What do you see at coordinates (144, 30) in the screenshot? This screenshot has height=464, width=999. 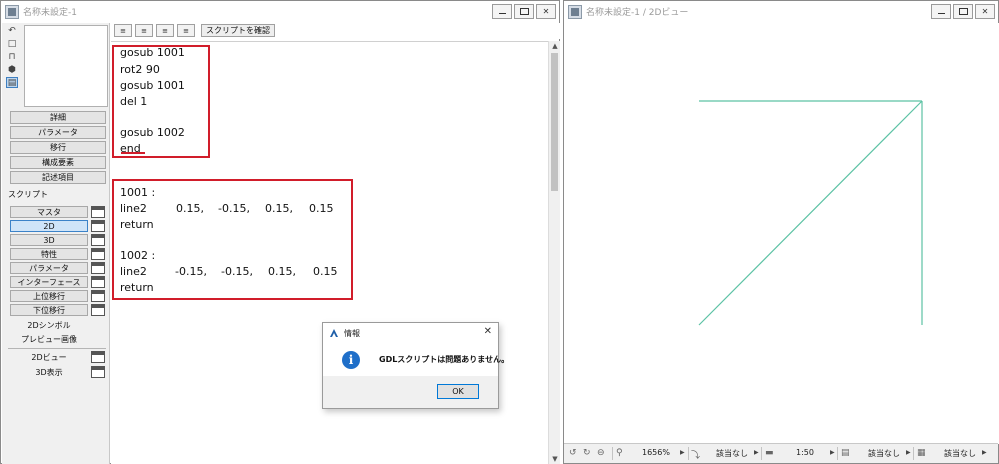 I see `outdent-icon: ≡` at bounding box center [144, 30].